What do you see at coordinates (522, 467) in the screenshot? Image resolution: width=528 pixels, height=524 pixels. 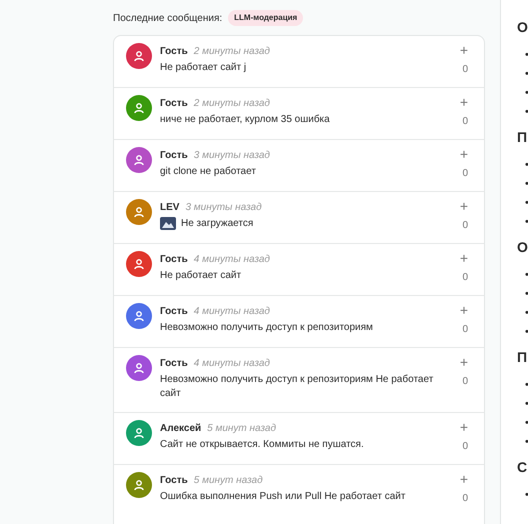 I see `section-heading: С` at bounding box center [522, 467].